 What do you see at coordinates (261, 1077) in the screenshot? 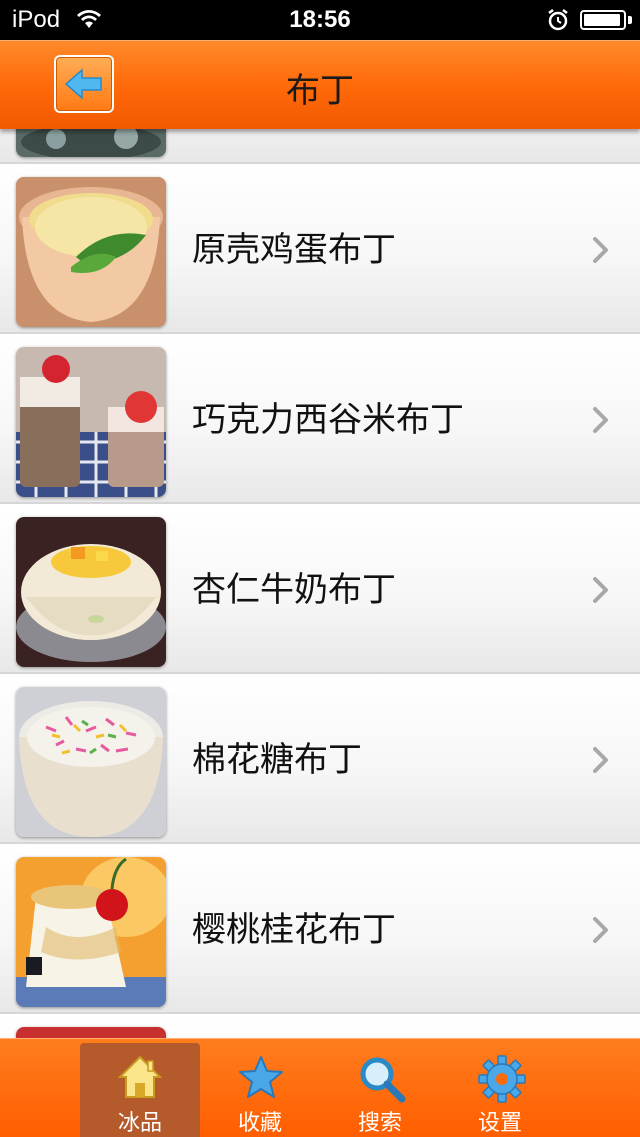
I see `star-icon` at bounding box center [261, 1077].